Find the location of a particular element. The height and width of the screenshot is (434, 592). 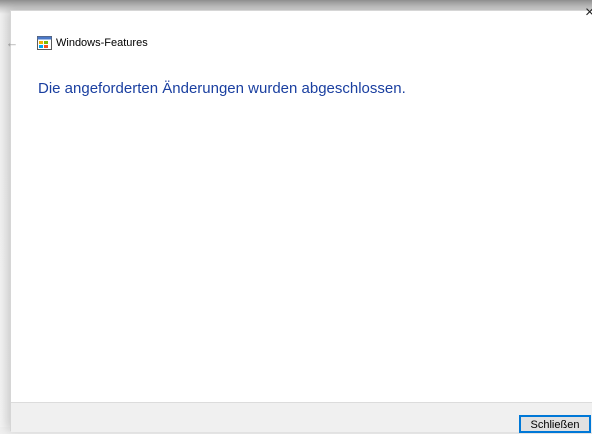

back-arrow-icon: ← is located at coordinates (12, 43).